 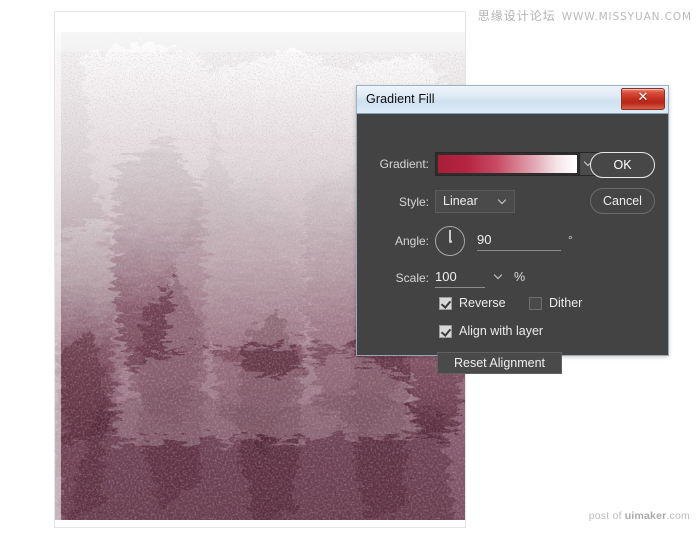 What do you see at coordinates (512, 306) in the screenshot?
I see `checkbox-row-1: Reverse Dither` at bounding box center [512, 306].